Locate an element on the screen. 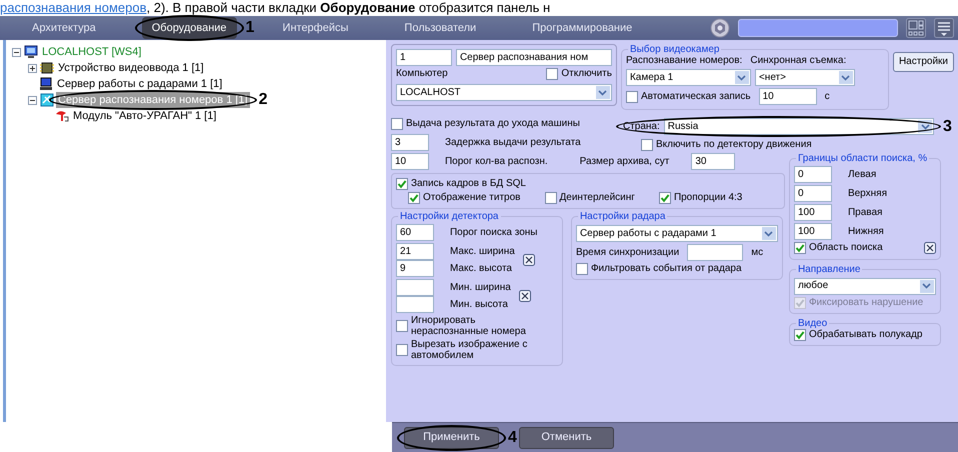 The height and width of the screenshot is (452, 958). group-title: Границы области поиска, % is located at coordinates (862, 158).